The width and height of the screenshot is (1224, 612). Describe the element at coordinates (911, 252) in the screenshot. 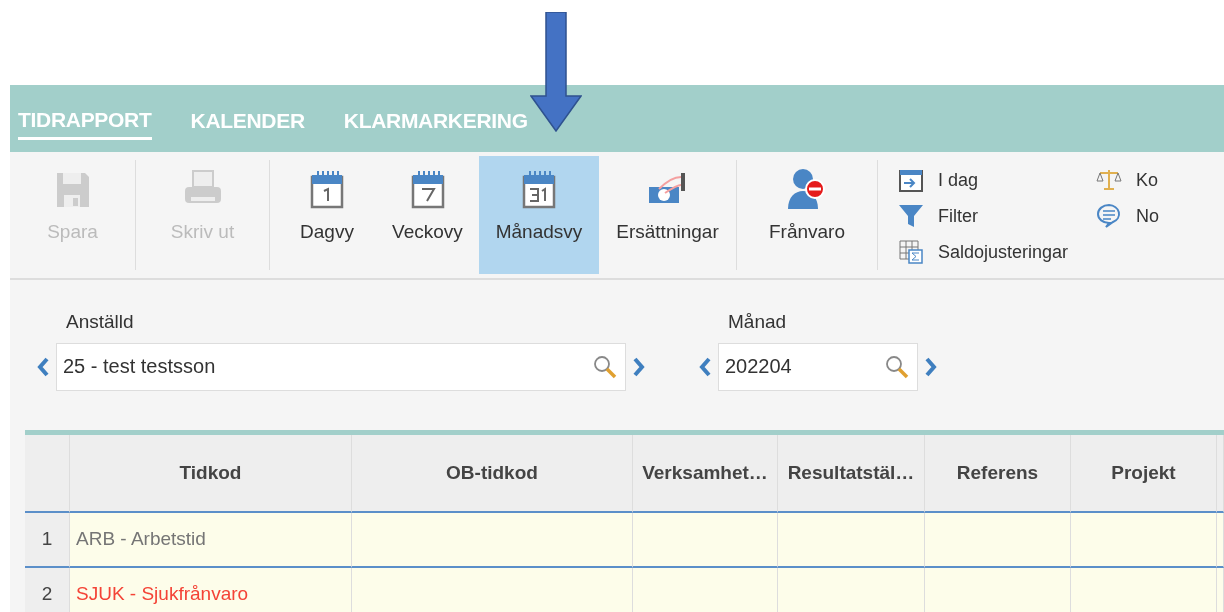

I see `table-sum-icon` at that location.